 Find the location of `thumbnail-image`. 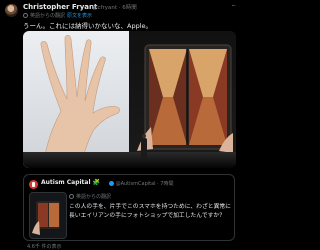

thumbnail-image is located at coordinates (48, 215).